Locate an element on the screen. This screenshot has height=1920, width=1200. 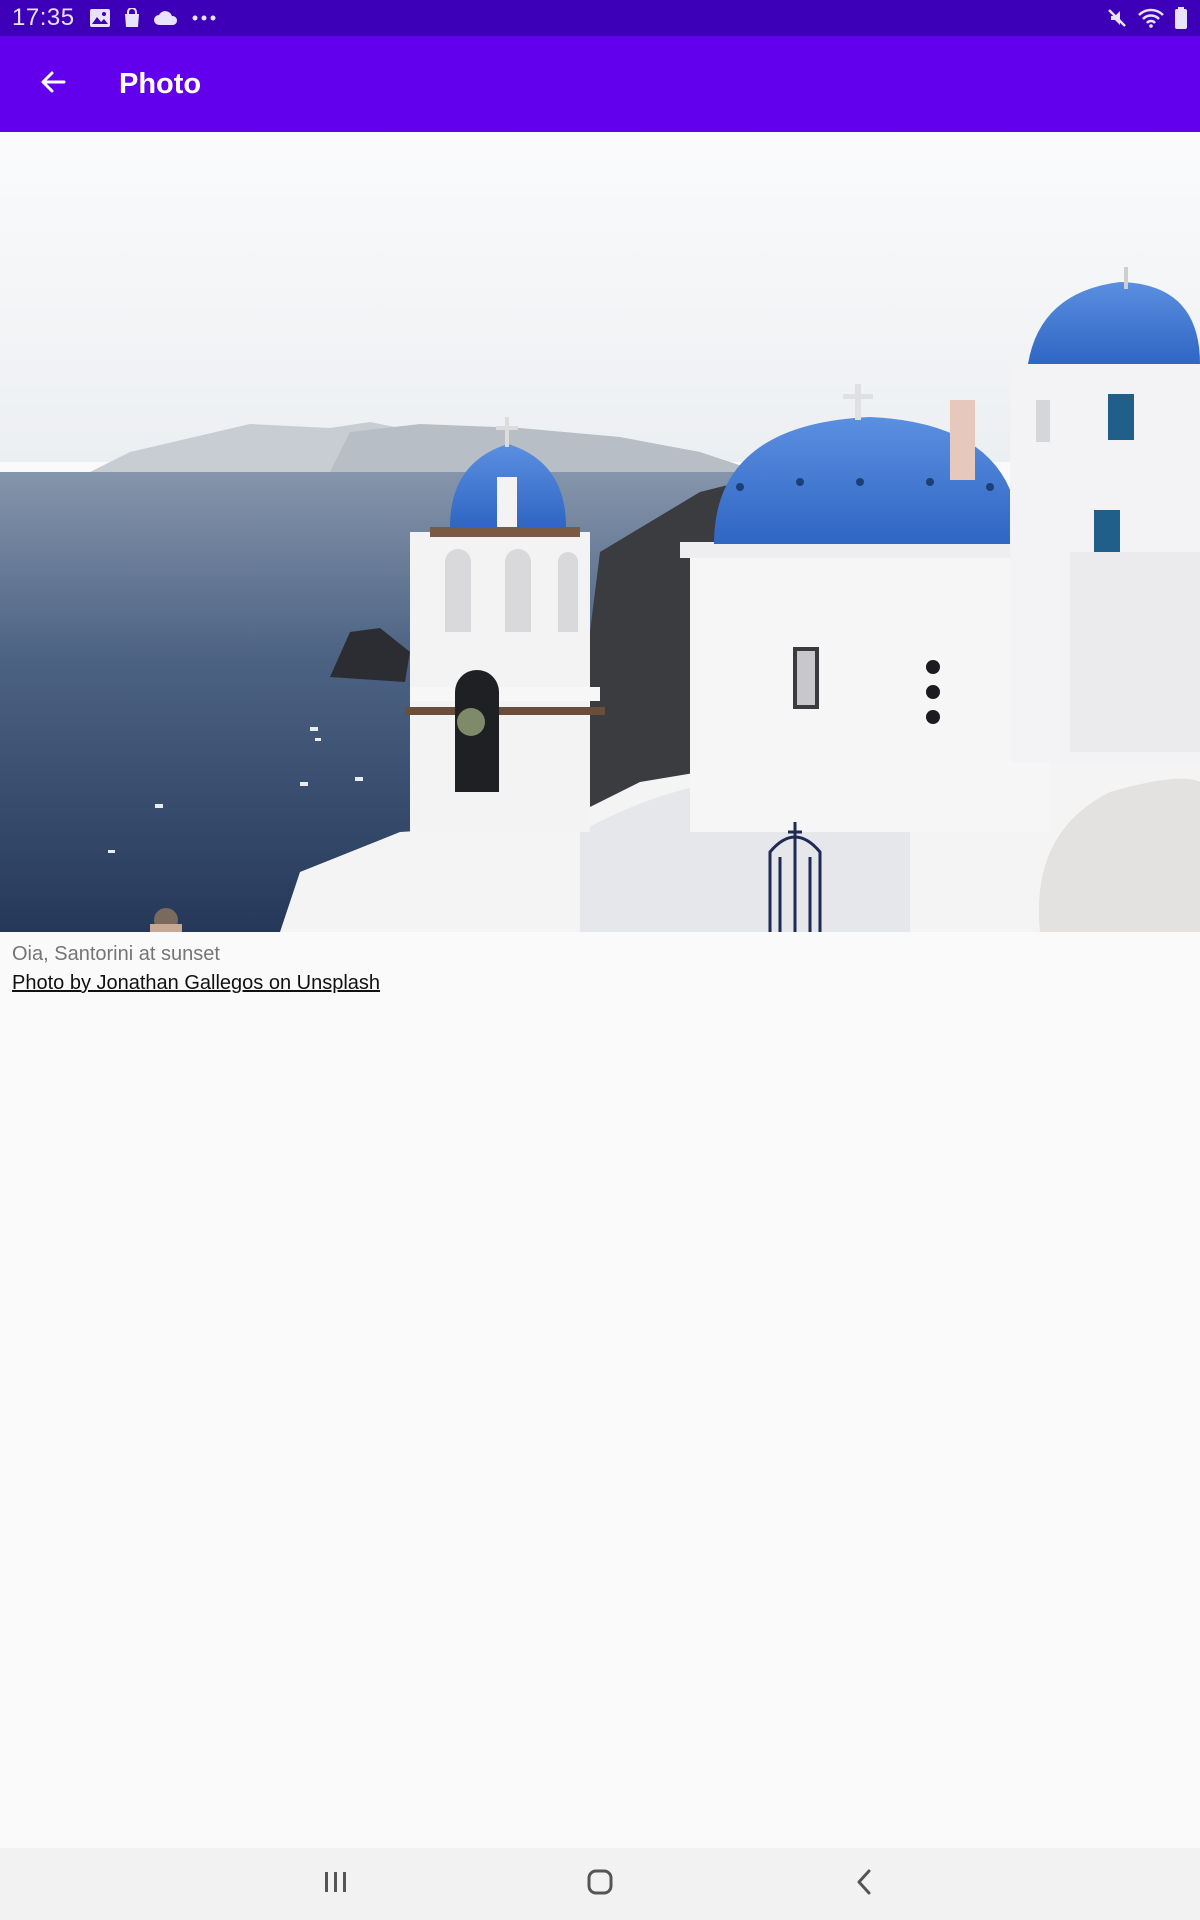
status-time: 17:35 is located at coordinates (43, 17).